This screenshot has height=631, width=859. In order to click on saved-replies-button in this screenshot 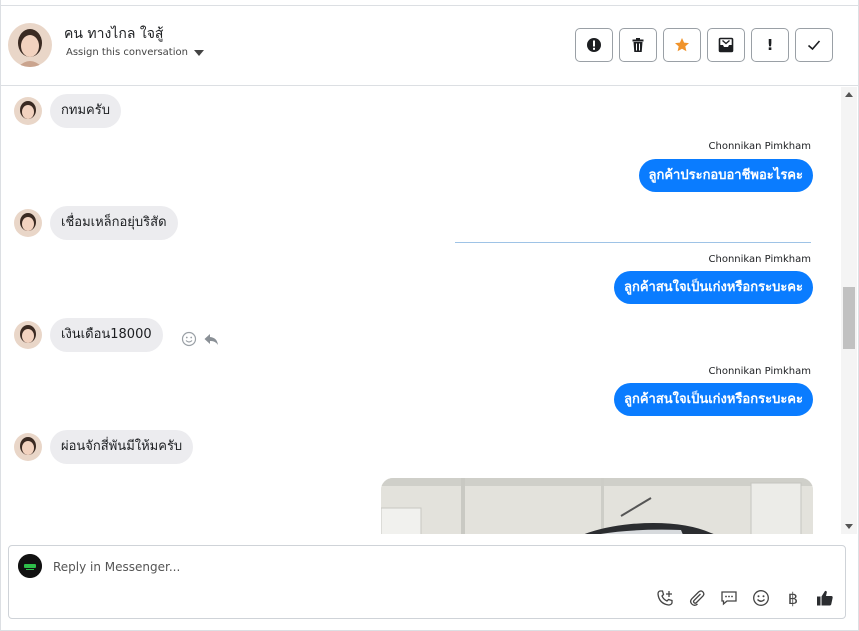, I will do `click(729, 598)`.